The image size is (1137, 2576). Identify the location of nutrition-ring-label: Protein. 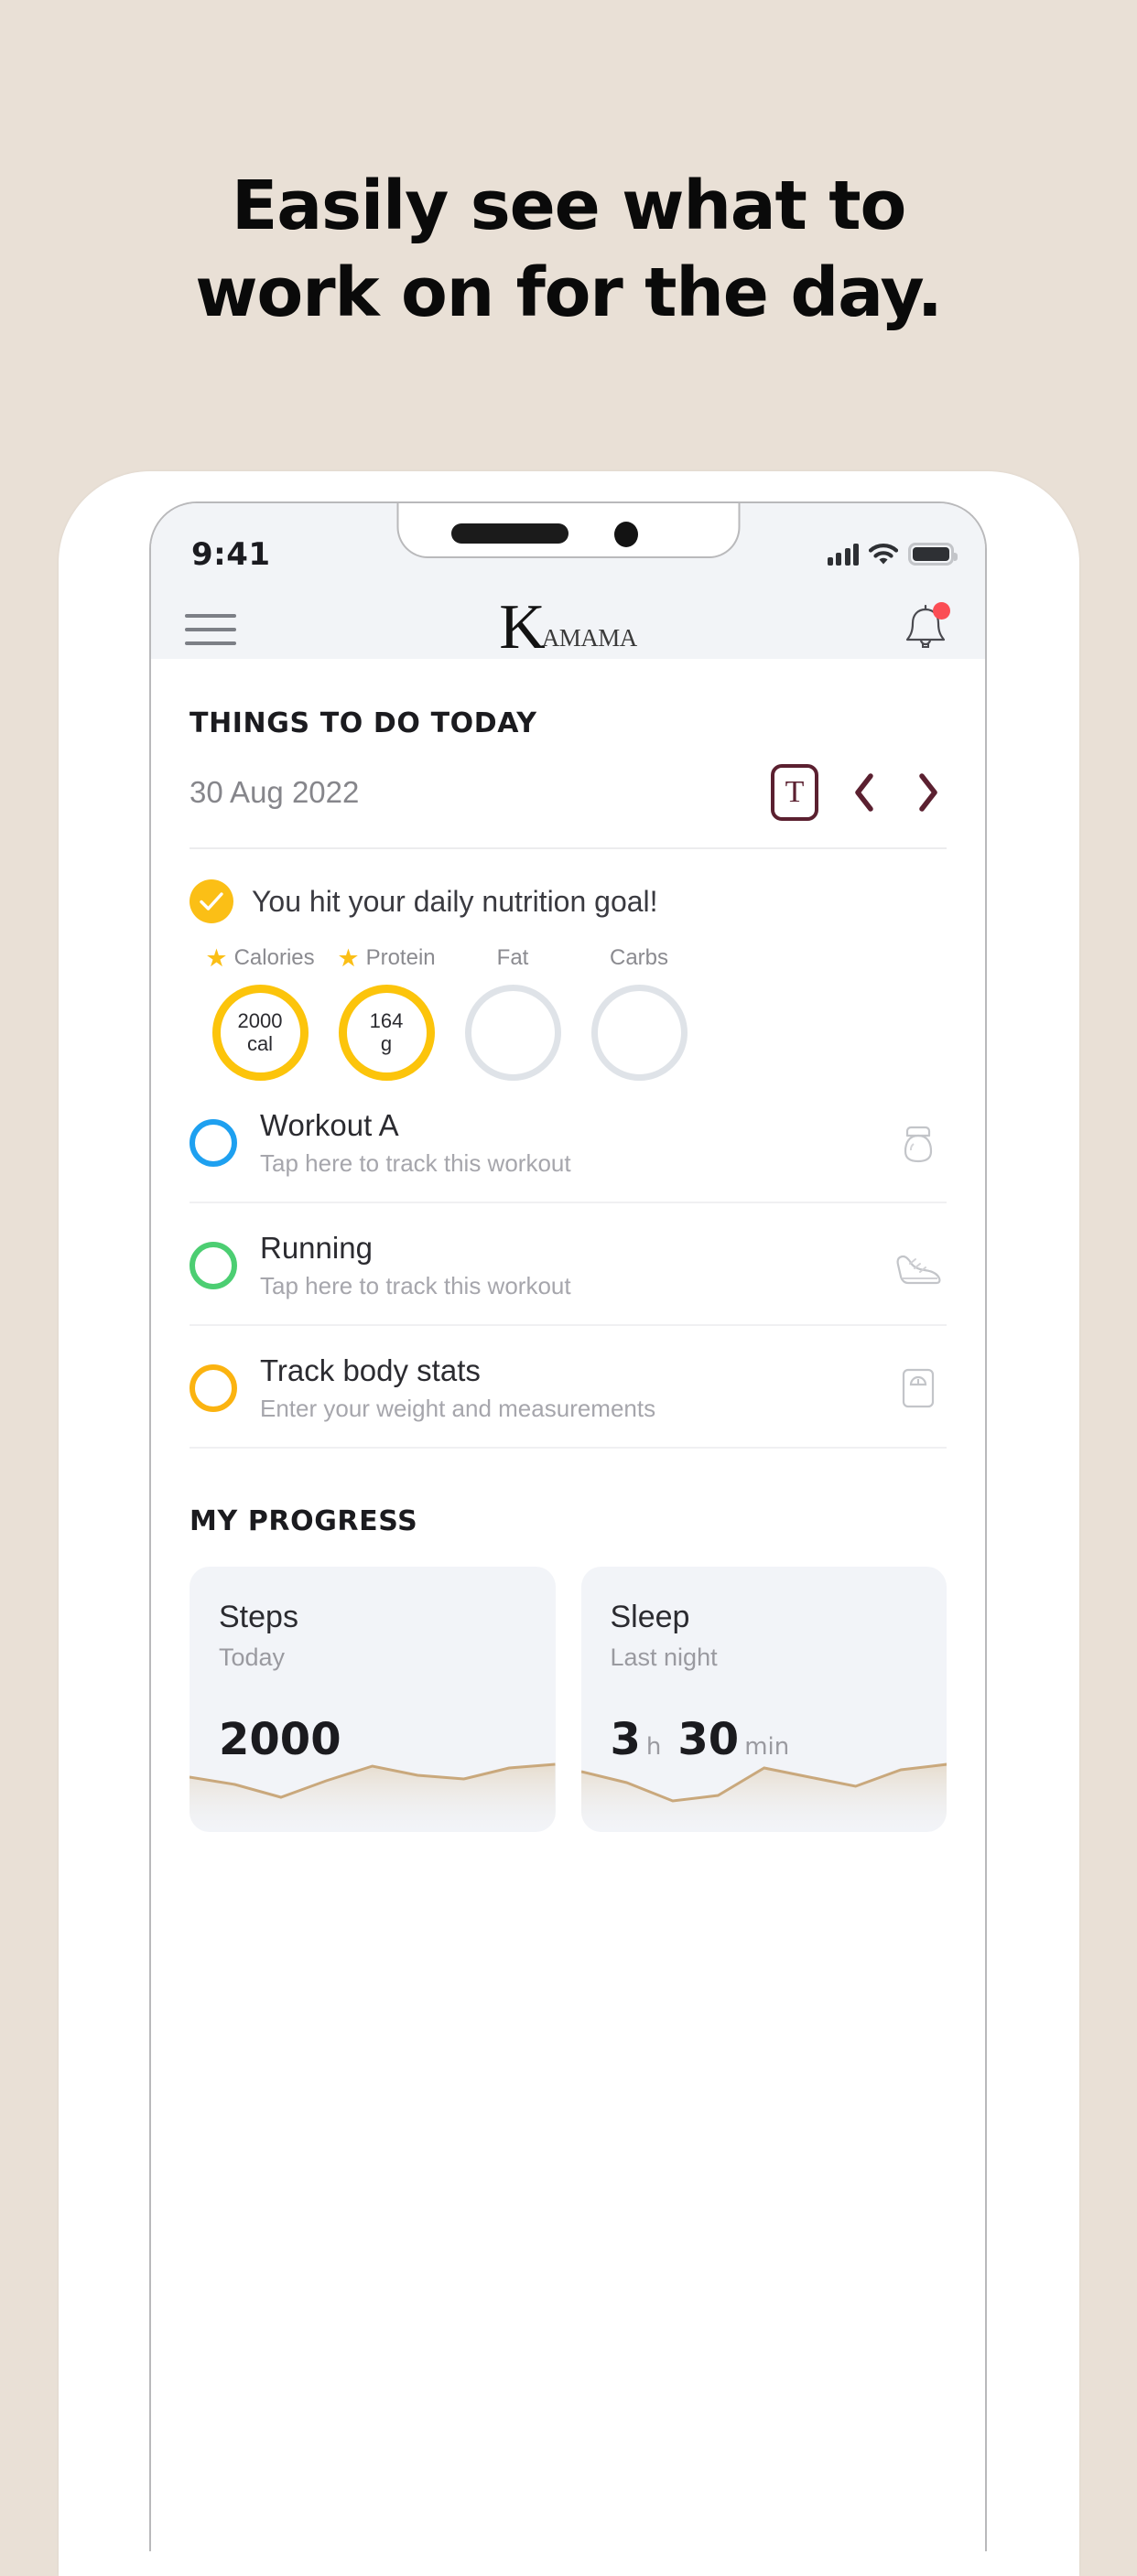
(400, 957).